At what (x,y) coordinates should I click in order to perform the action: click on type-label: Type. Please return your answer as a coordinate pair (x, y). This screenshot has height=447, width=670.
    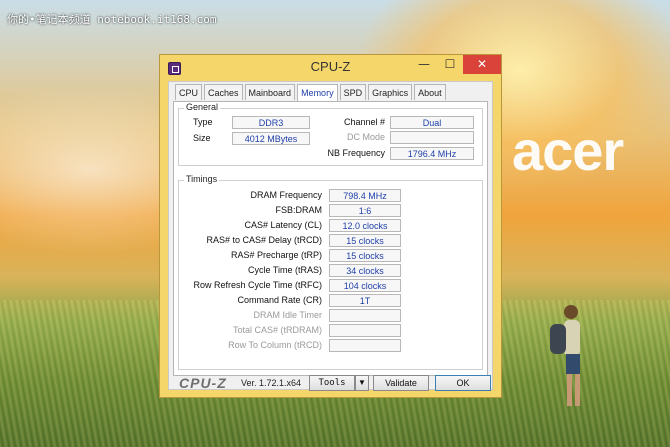
    Looking at the image, I should click on (203, 122).